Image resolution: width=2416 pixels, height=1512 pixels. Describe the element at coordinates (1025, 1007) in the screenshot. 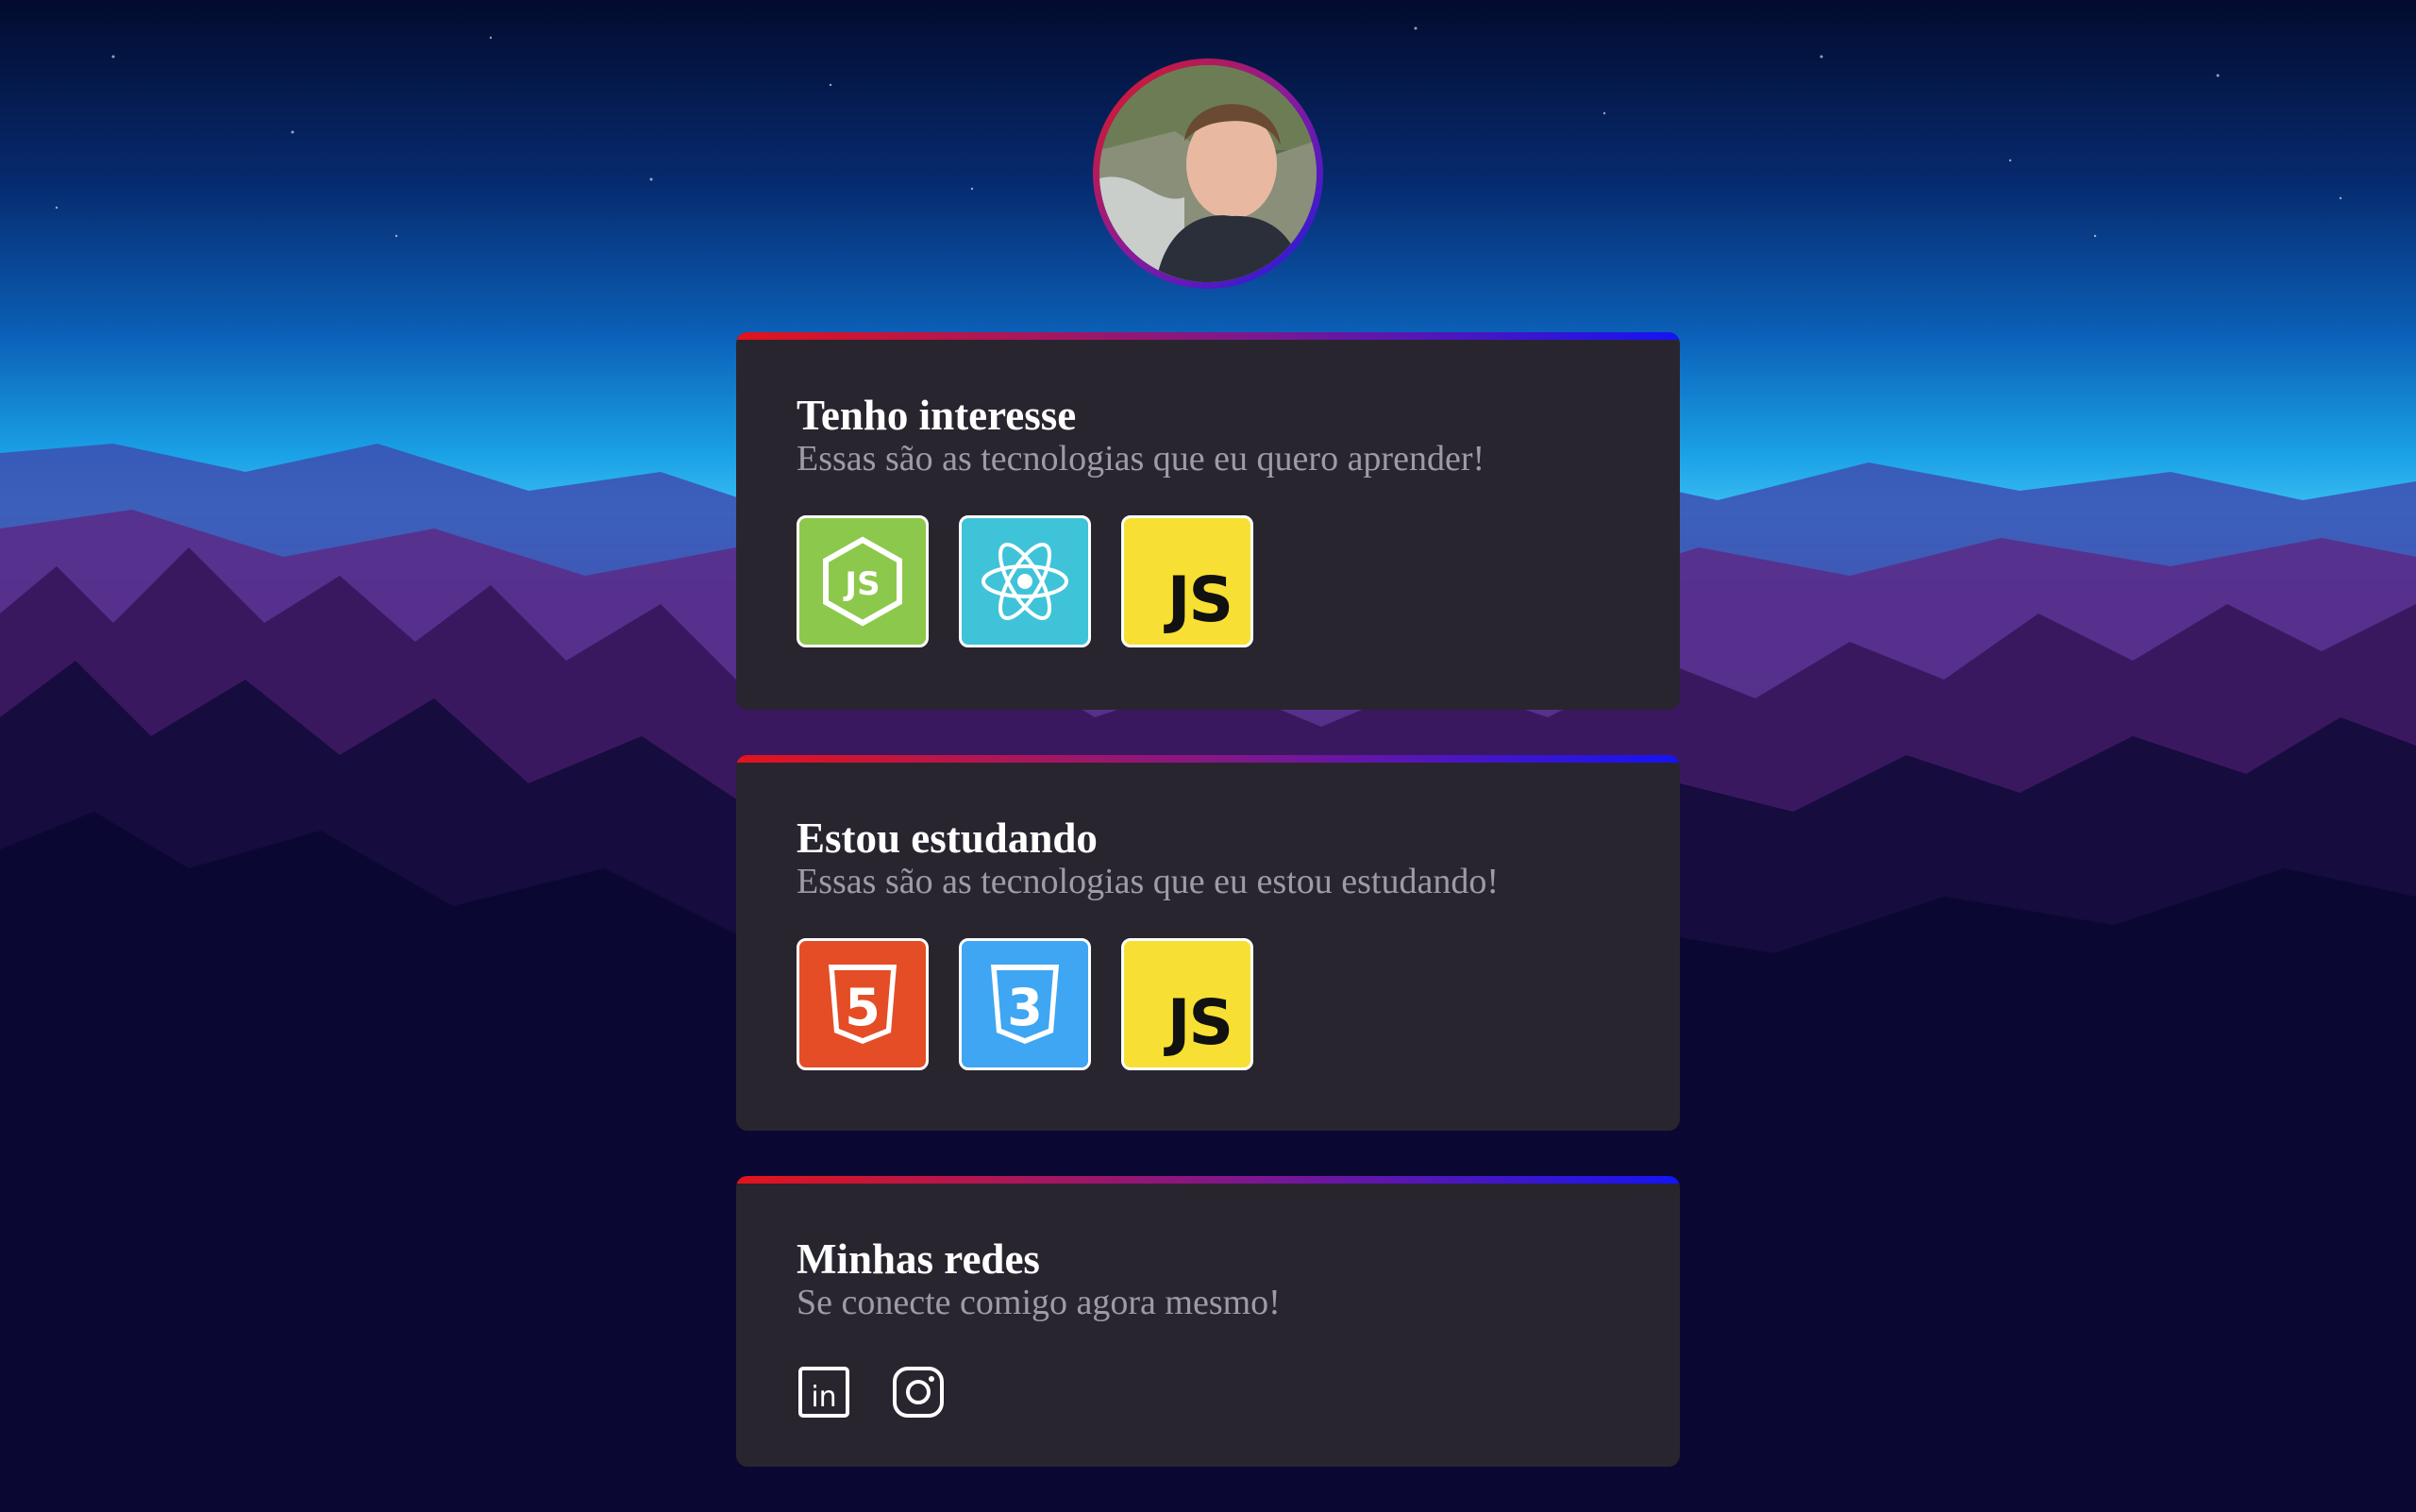

I see `css3-label: 3` at that location.